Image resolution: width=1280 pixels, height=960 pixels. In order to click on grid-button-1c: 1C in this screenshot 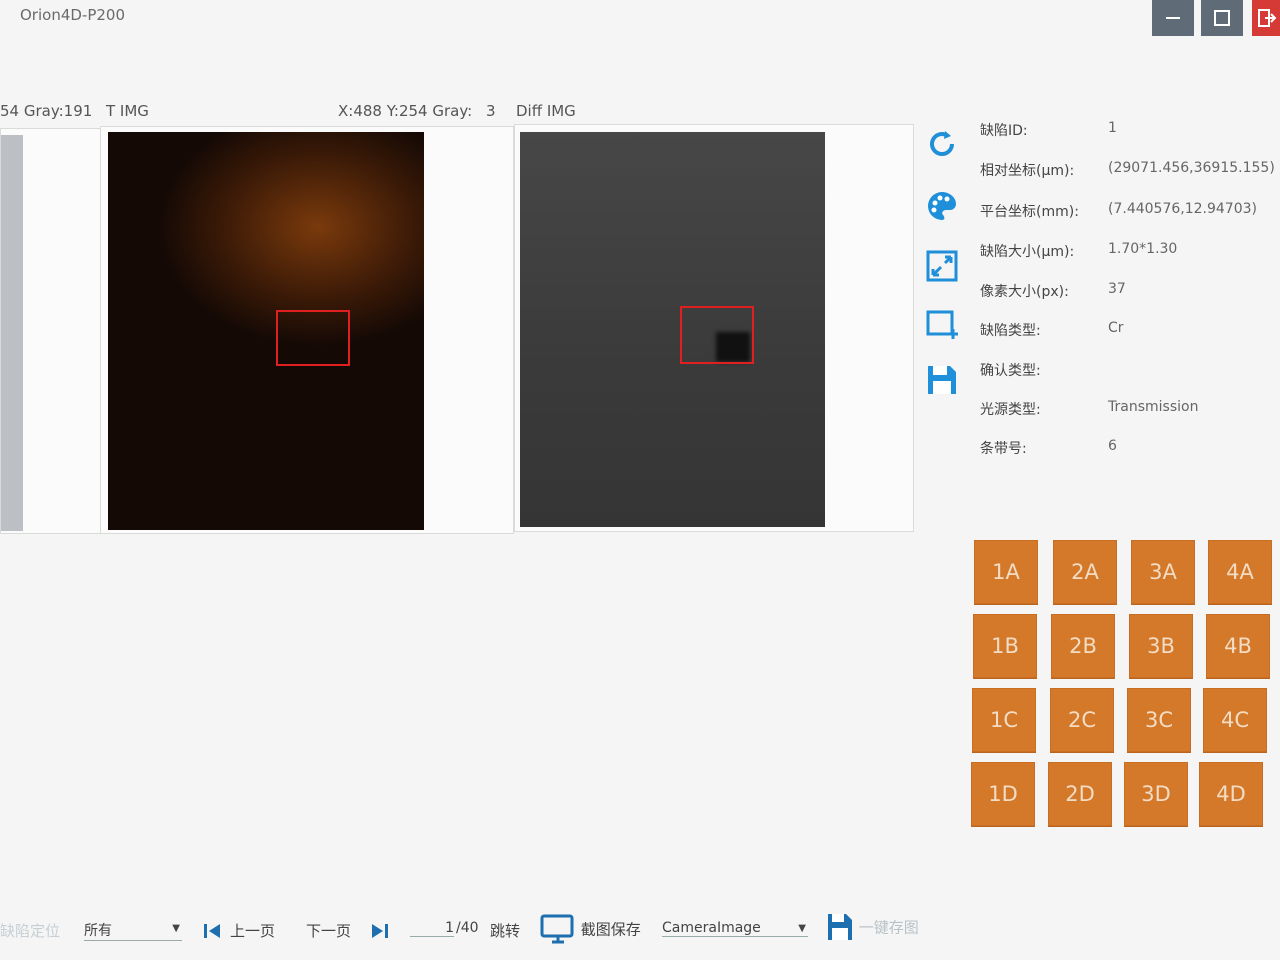, I will do `click(1004, 720)`.